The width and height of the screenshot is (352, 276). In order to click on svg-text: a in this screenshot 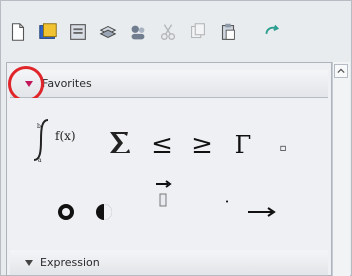, I will do `click(40, 160)`.